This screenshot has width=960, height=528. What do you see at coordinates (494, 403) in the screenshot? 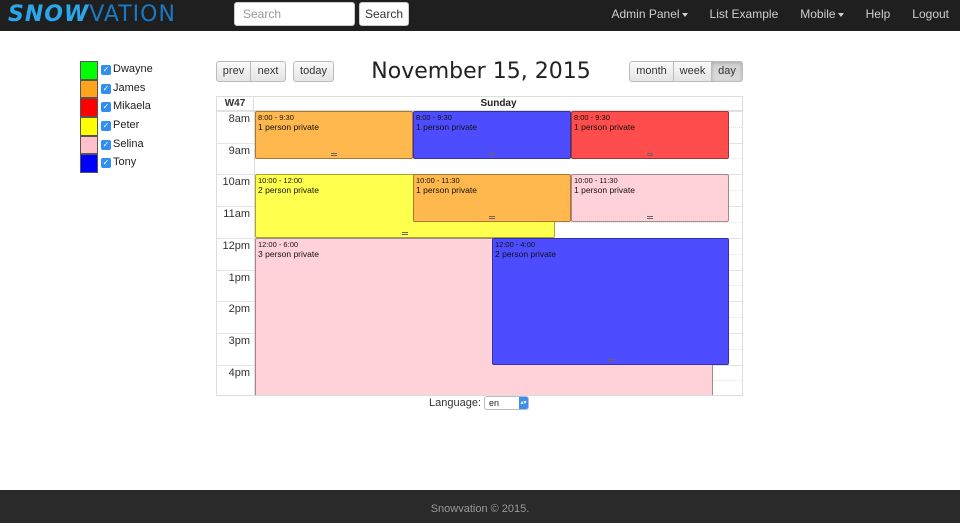
I see `language-value: en` at bounding box center [494, 403].